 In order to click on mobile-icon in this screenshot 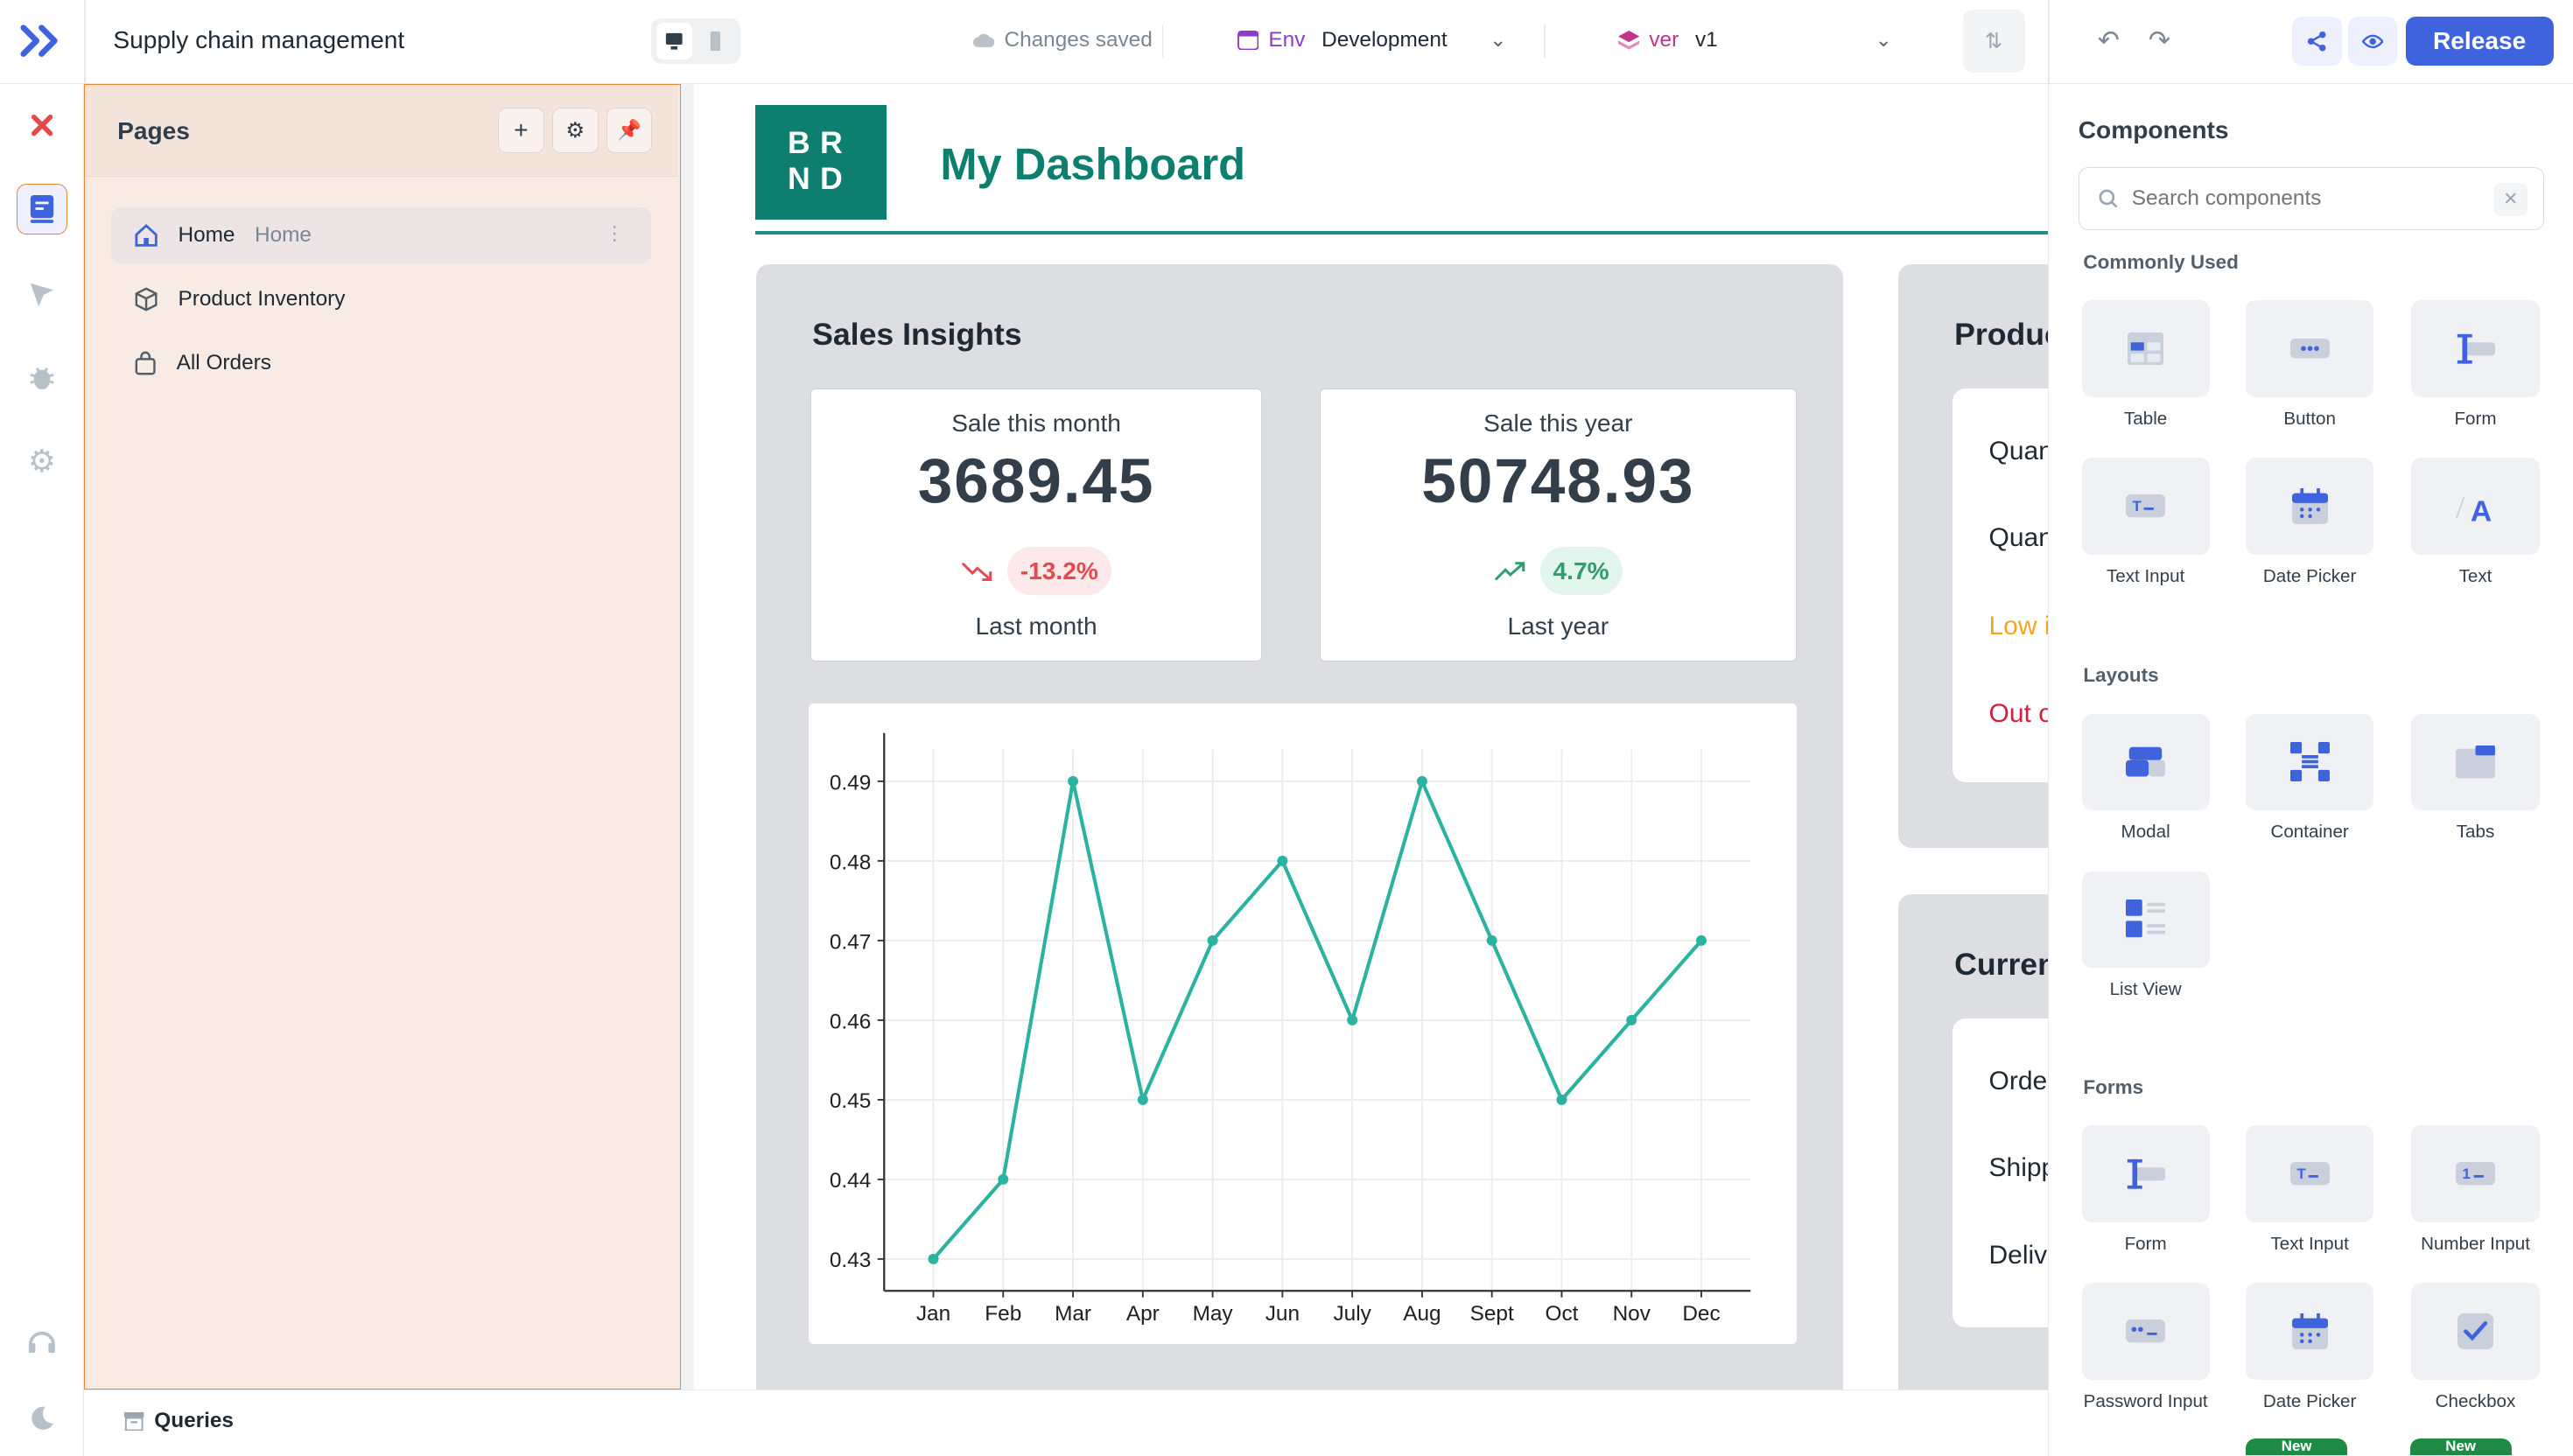, I will do `click(715, 41)`.